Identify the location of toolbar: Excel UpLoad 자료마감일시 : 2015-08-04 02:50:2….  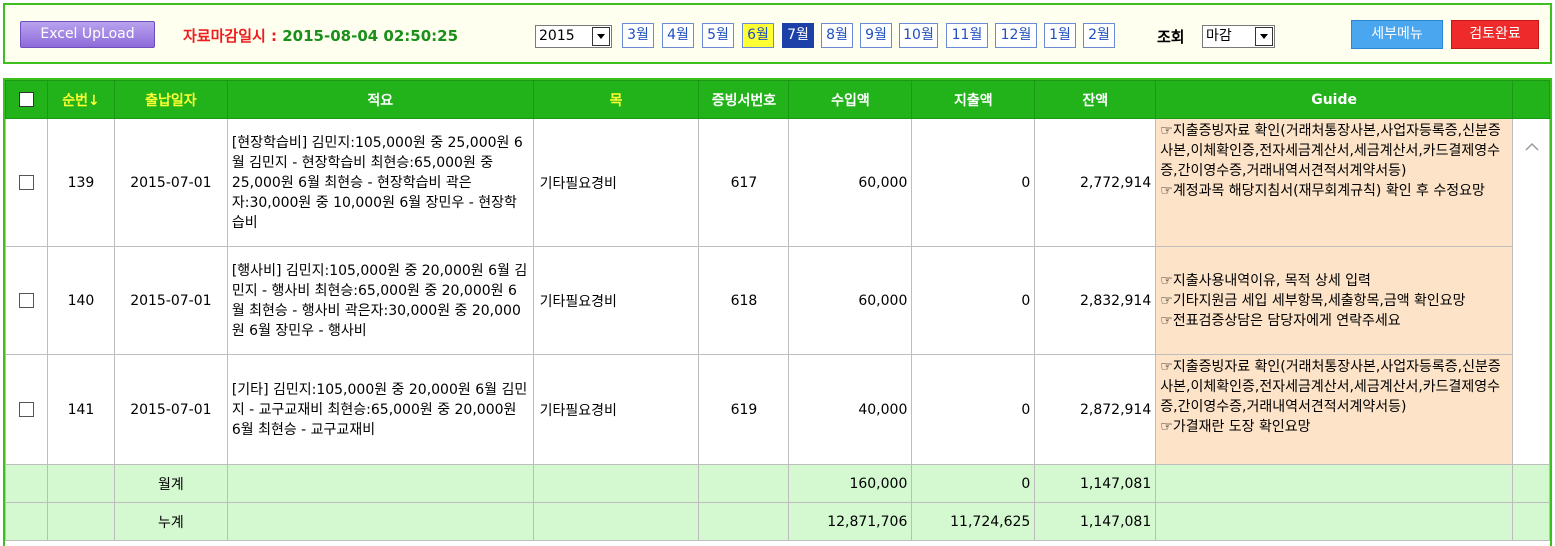
(777, 33).